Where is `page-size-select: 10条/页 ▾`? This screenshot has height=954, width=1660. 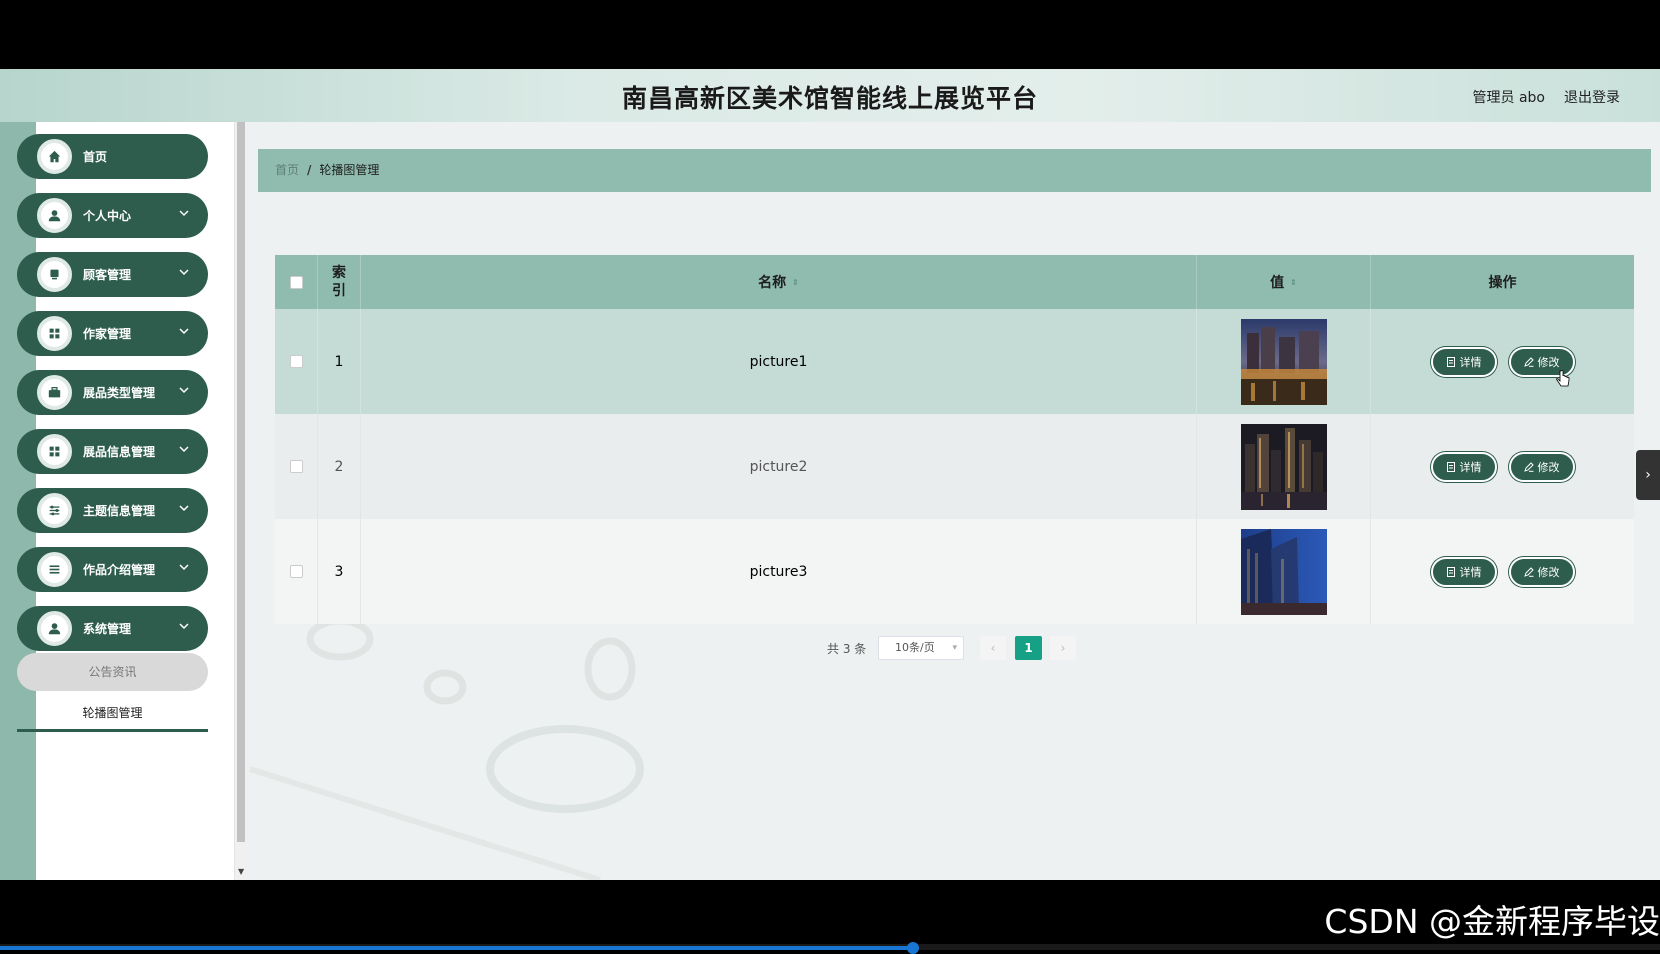
page-size-select: 10条/页 ▾ is located at coordinates (921, 648).